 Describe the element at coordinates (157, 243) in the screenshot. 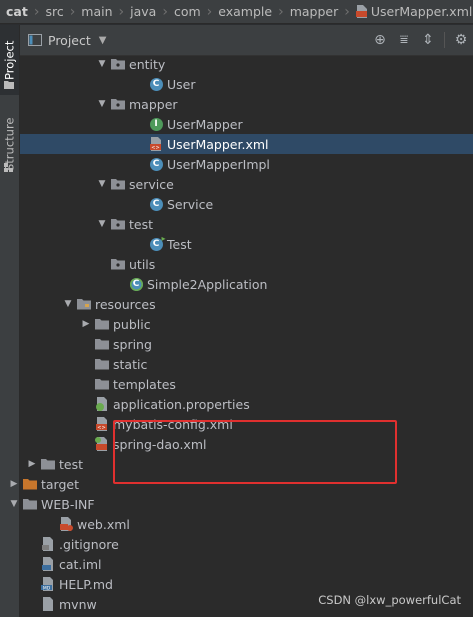

I see `runnable-class-icon: C ▸` at that location.